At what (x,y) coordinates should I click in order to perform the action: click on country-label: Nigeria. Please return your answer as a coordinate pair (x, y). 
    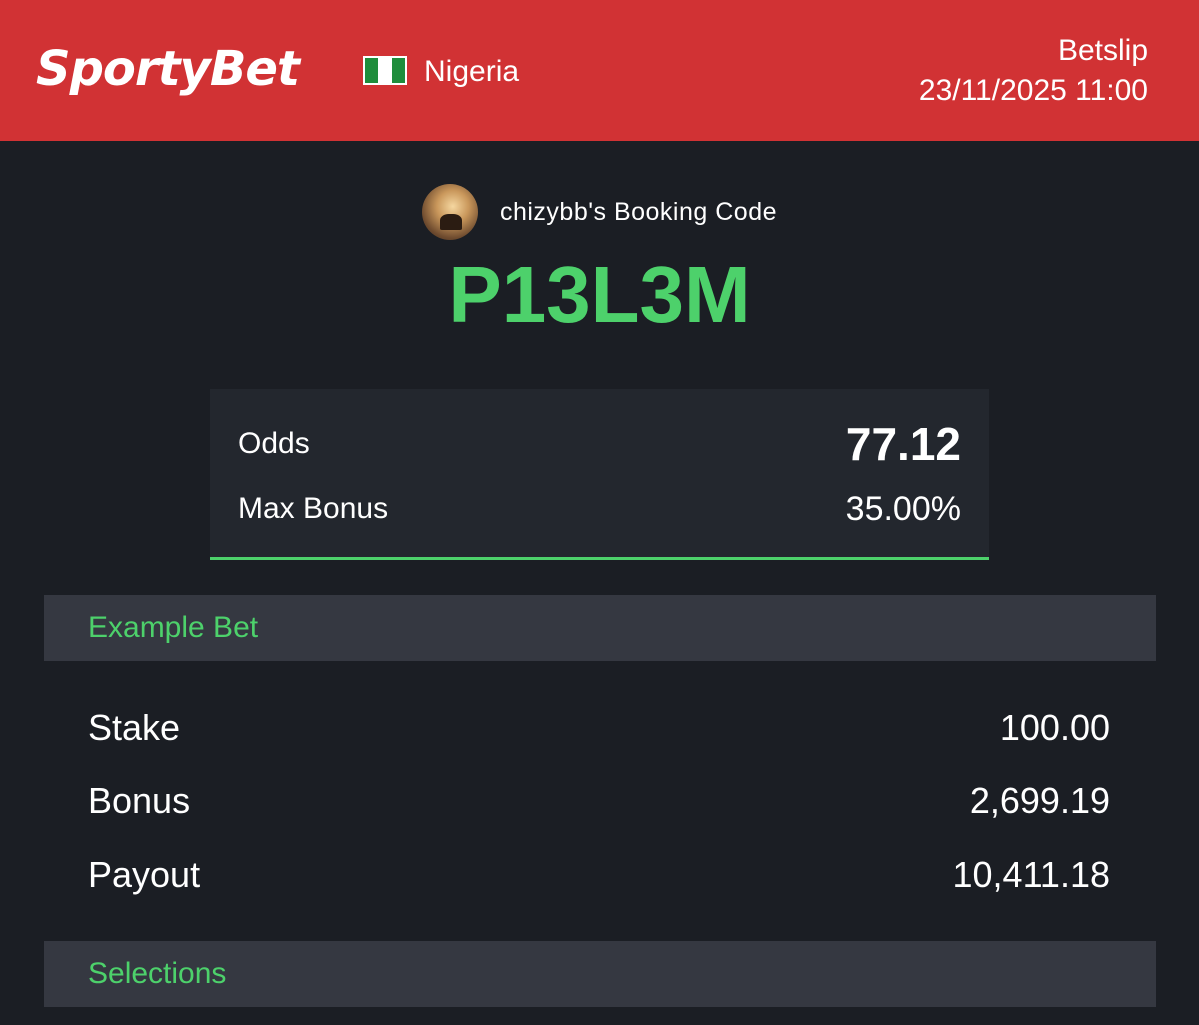
    Looking at the image, I should click on (472, 71).